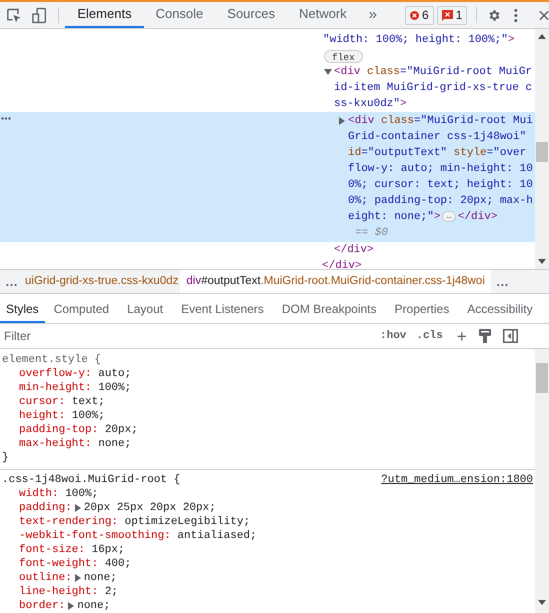 The height and width of the screenshot is (613, 549). I want to click on css-property: max-height:, so click(55, 444).